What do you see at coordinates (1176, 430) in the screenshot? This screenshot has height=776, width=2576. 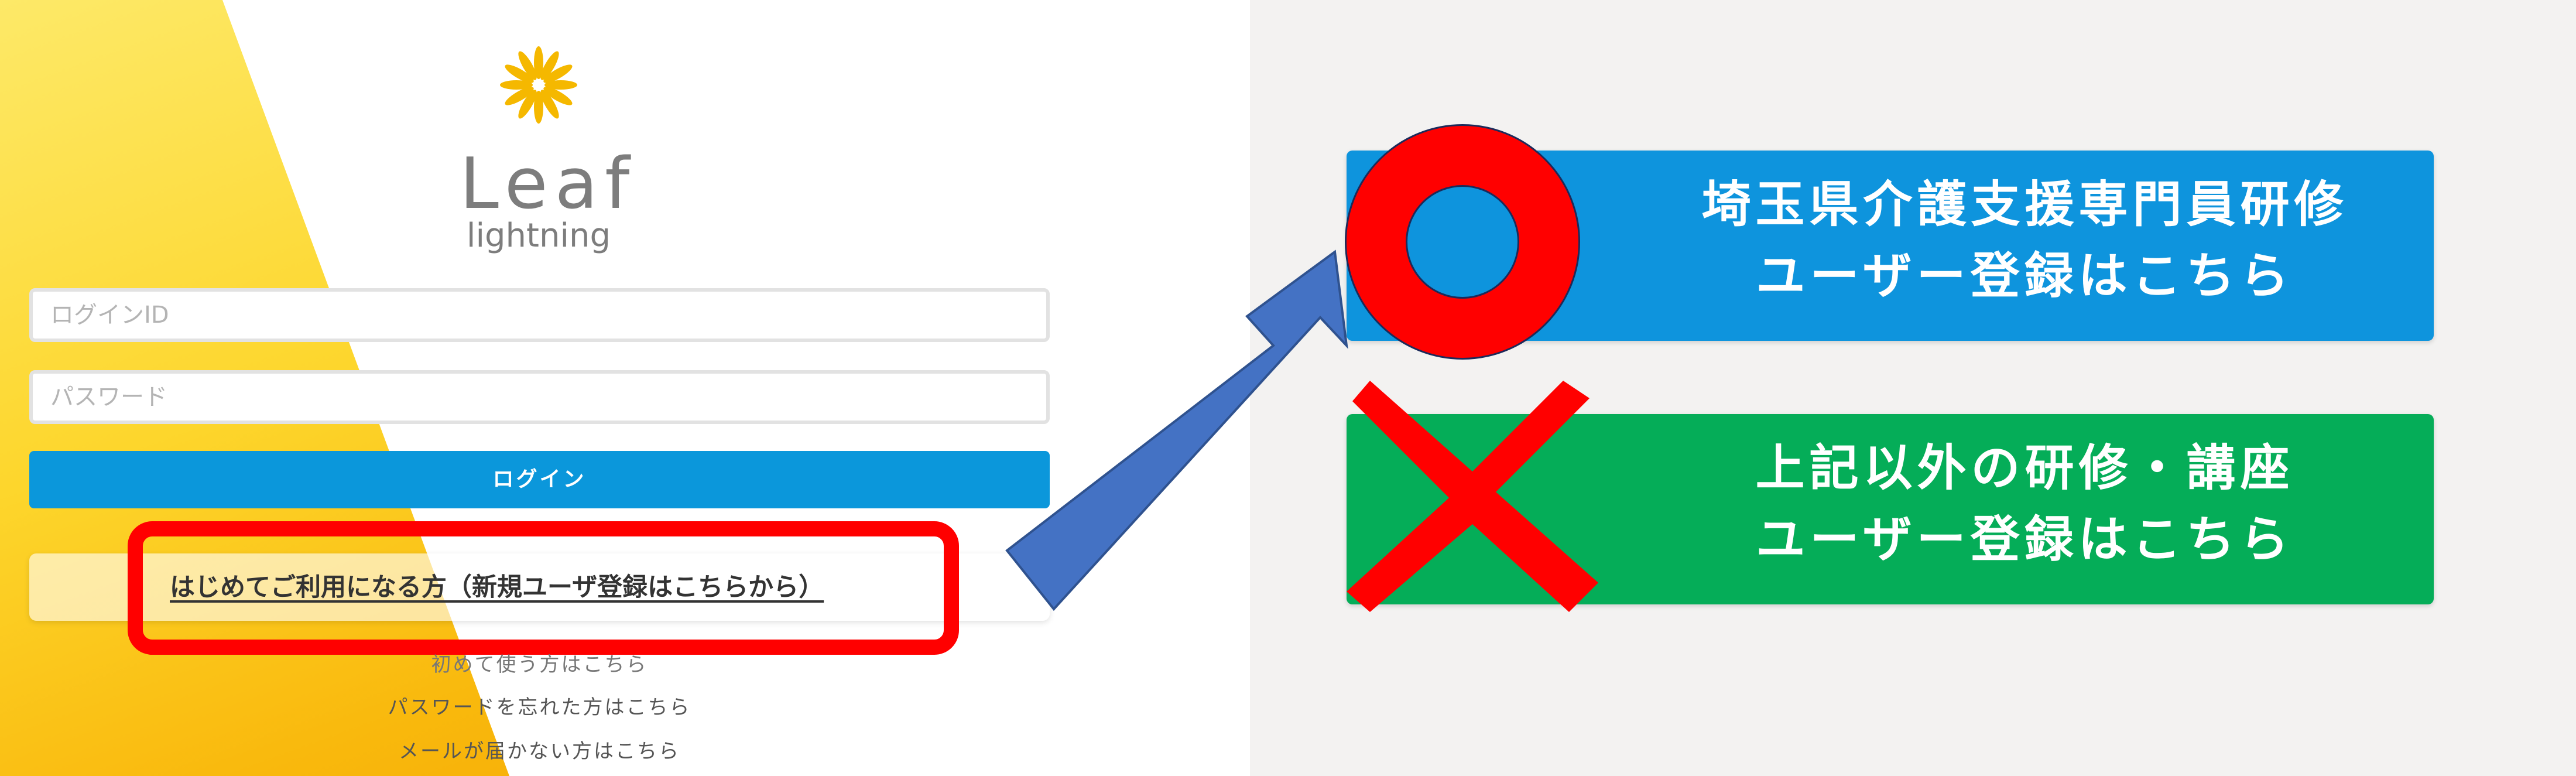 I see `direction-arrow-icon` at bounding box center [1176, 430].